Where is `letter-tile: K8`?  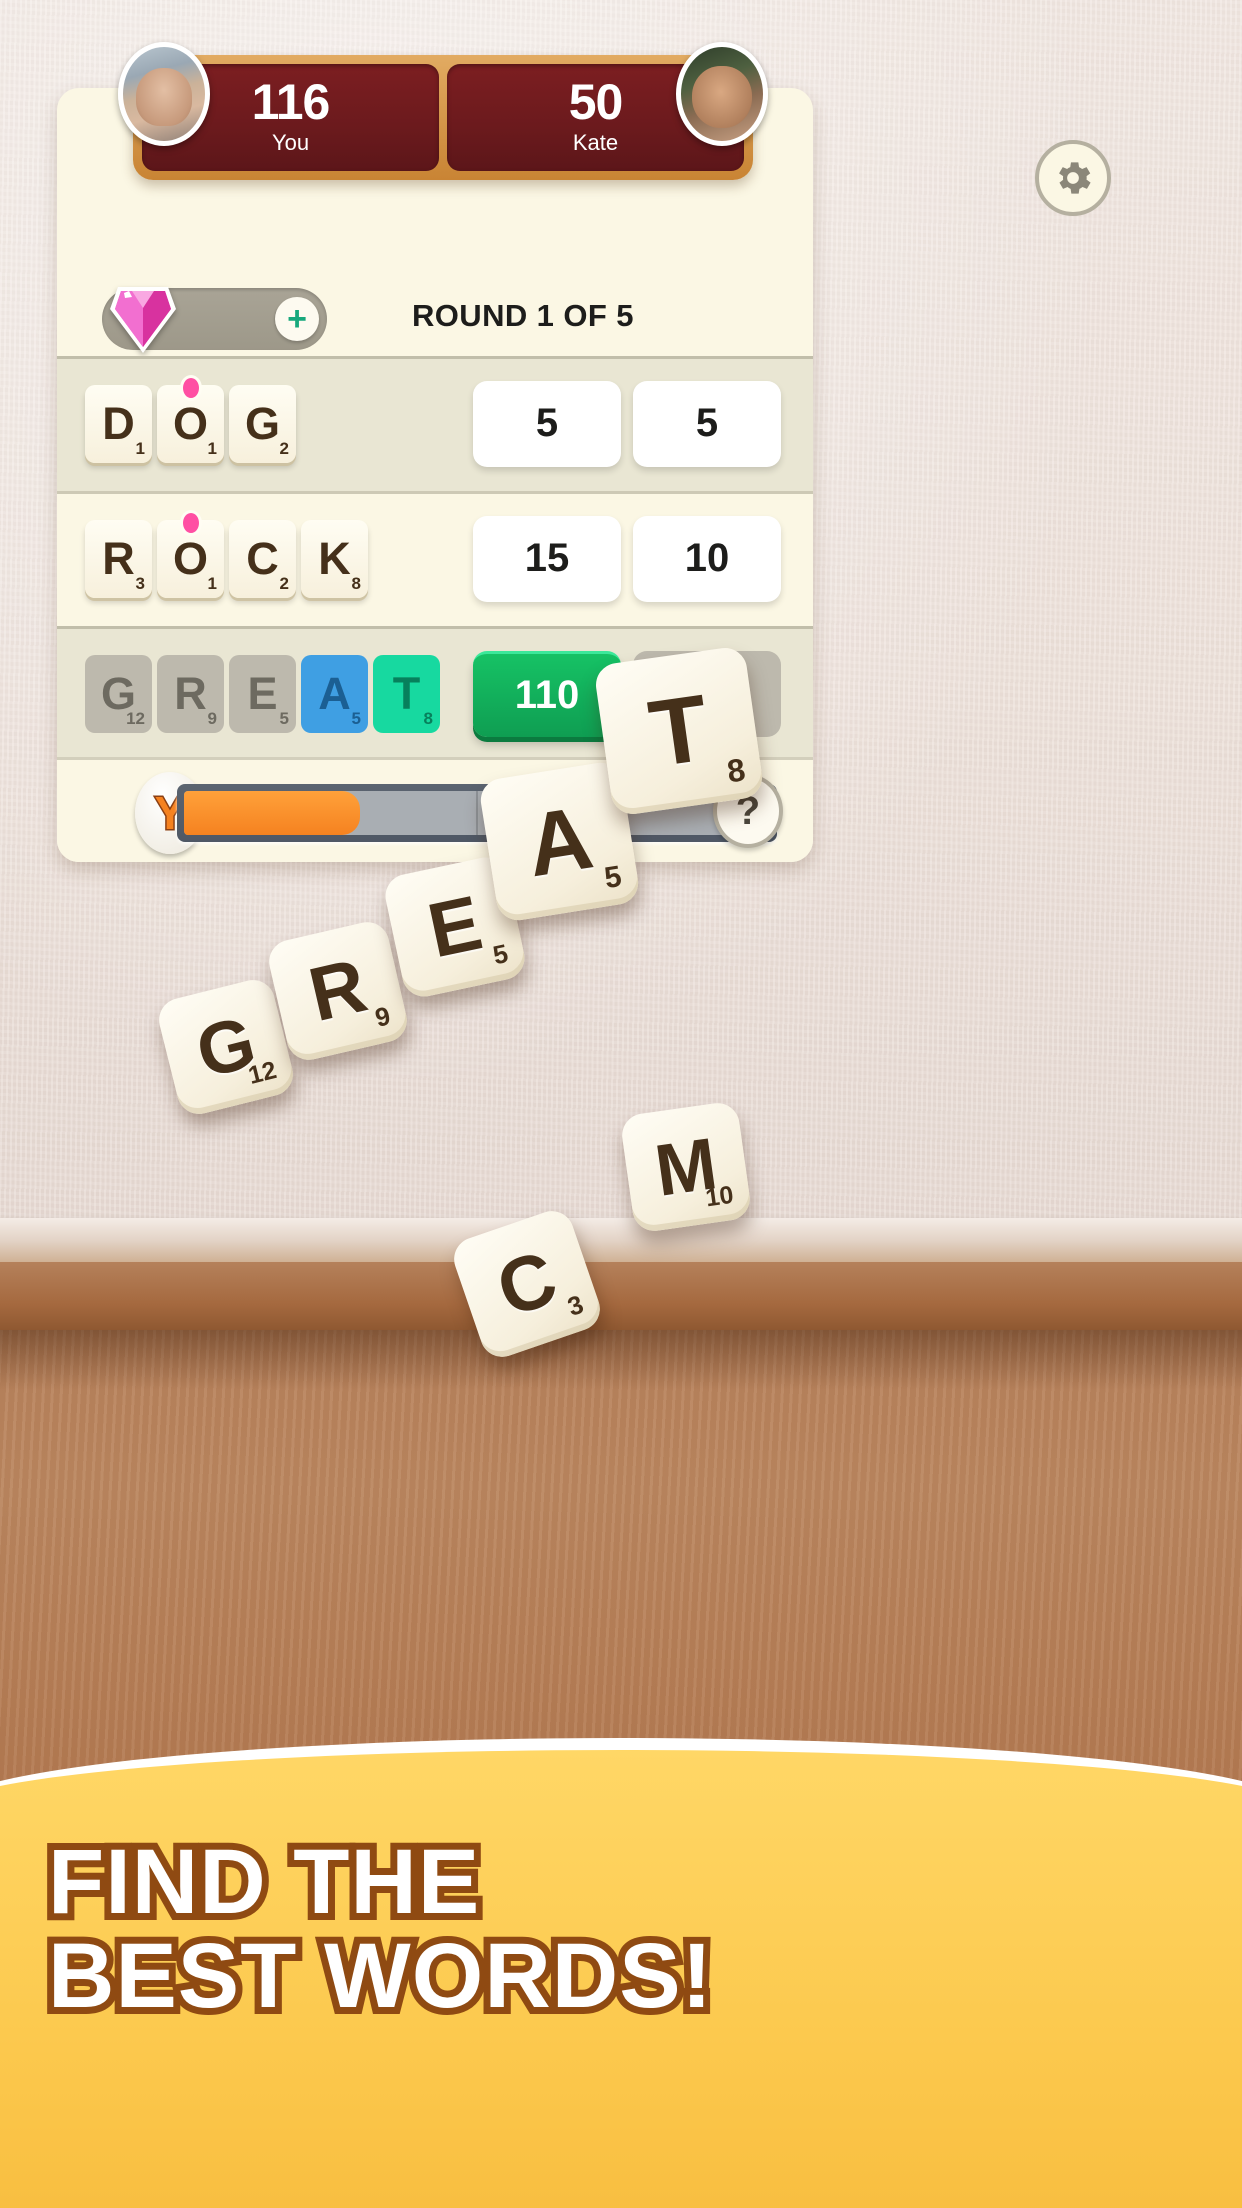 letter-tile: K8 is located at coordinates (334, 558).